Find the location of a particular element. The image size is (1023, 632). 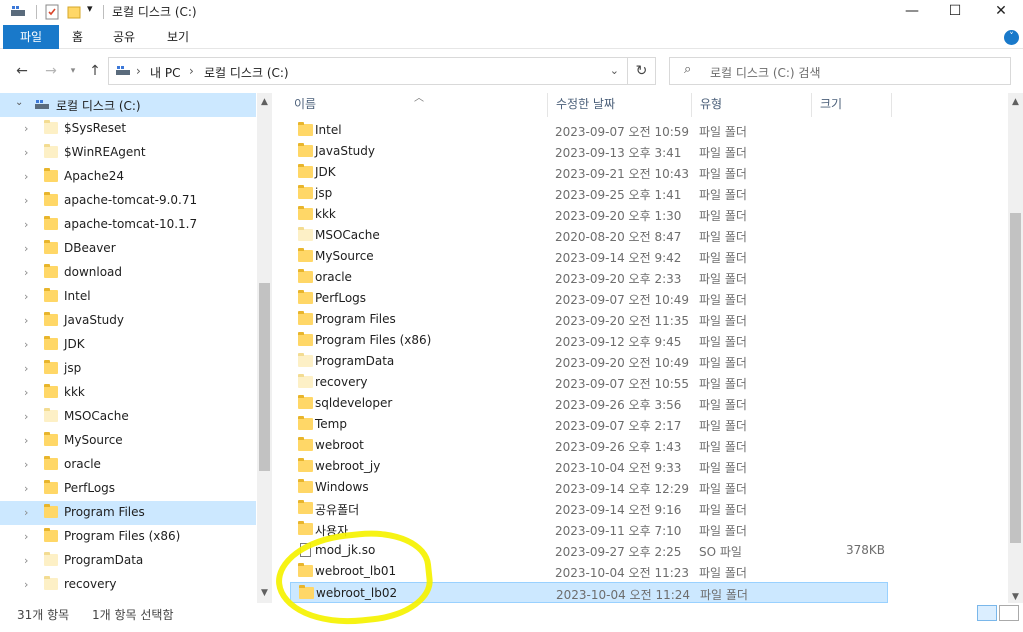

nav-tree-item: › Apache24 is located at coordinates (128, 177).